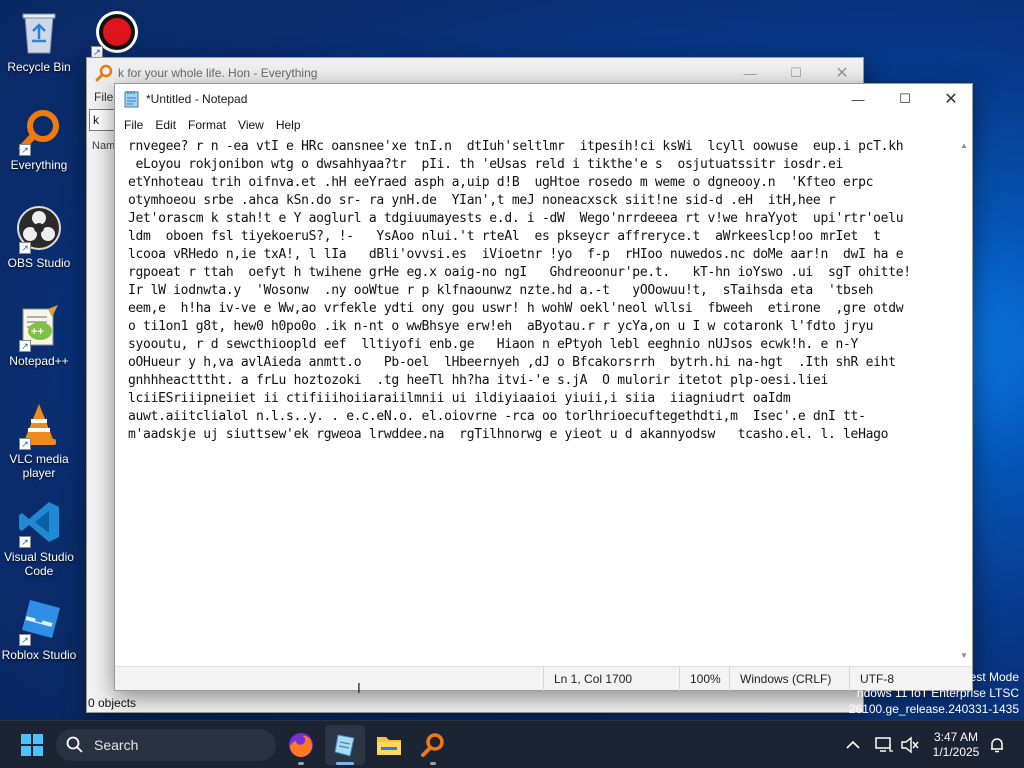 This screenshot has height=768, width=1024. I want to click on everything-status: 0 objects, so click(112, 703).